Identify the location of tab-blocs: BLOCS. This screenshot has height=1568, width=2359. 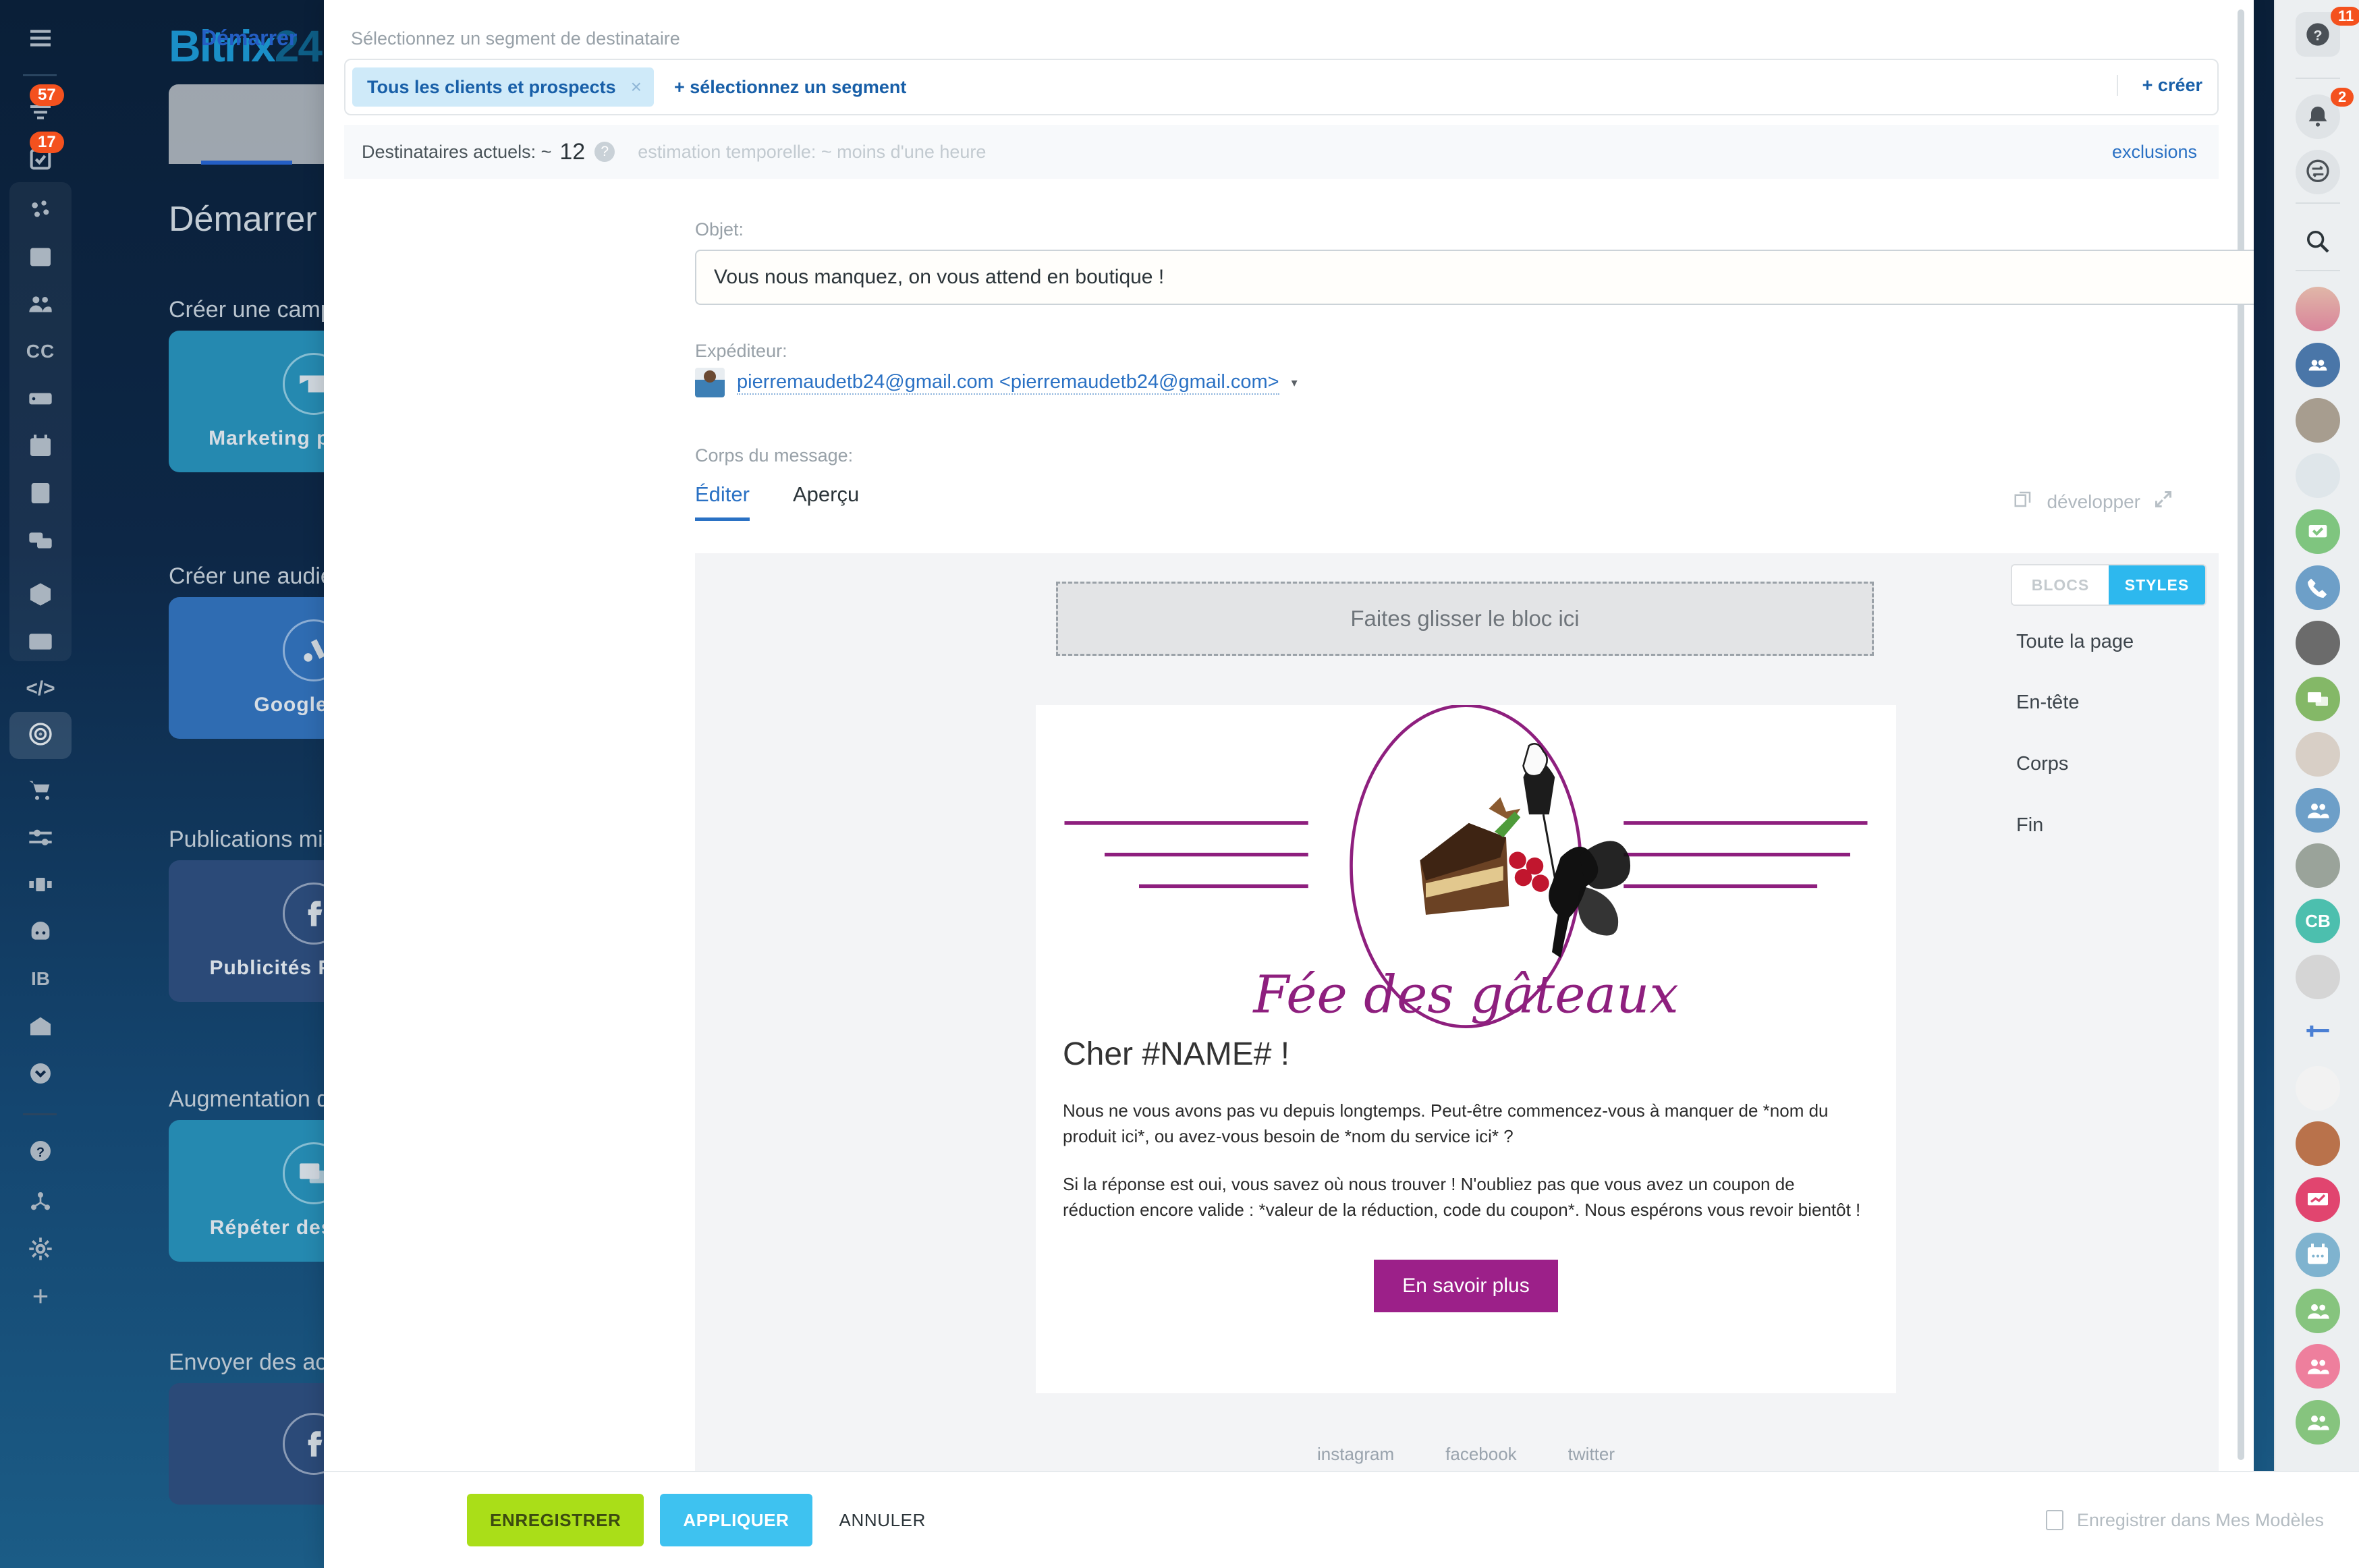
(2060, 585).